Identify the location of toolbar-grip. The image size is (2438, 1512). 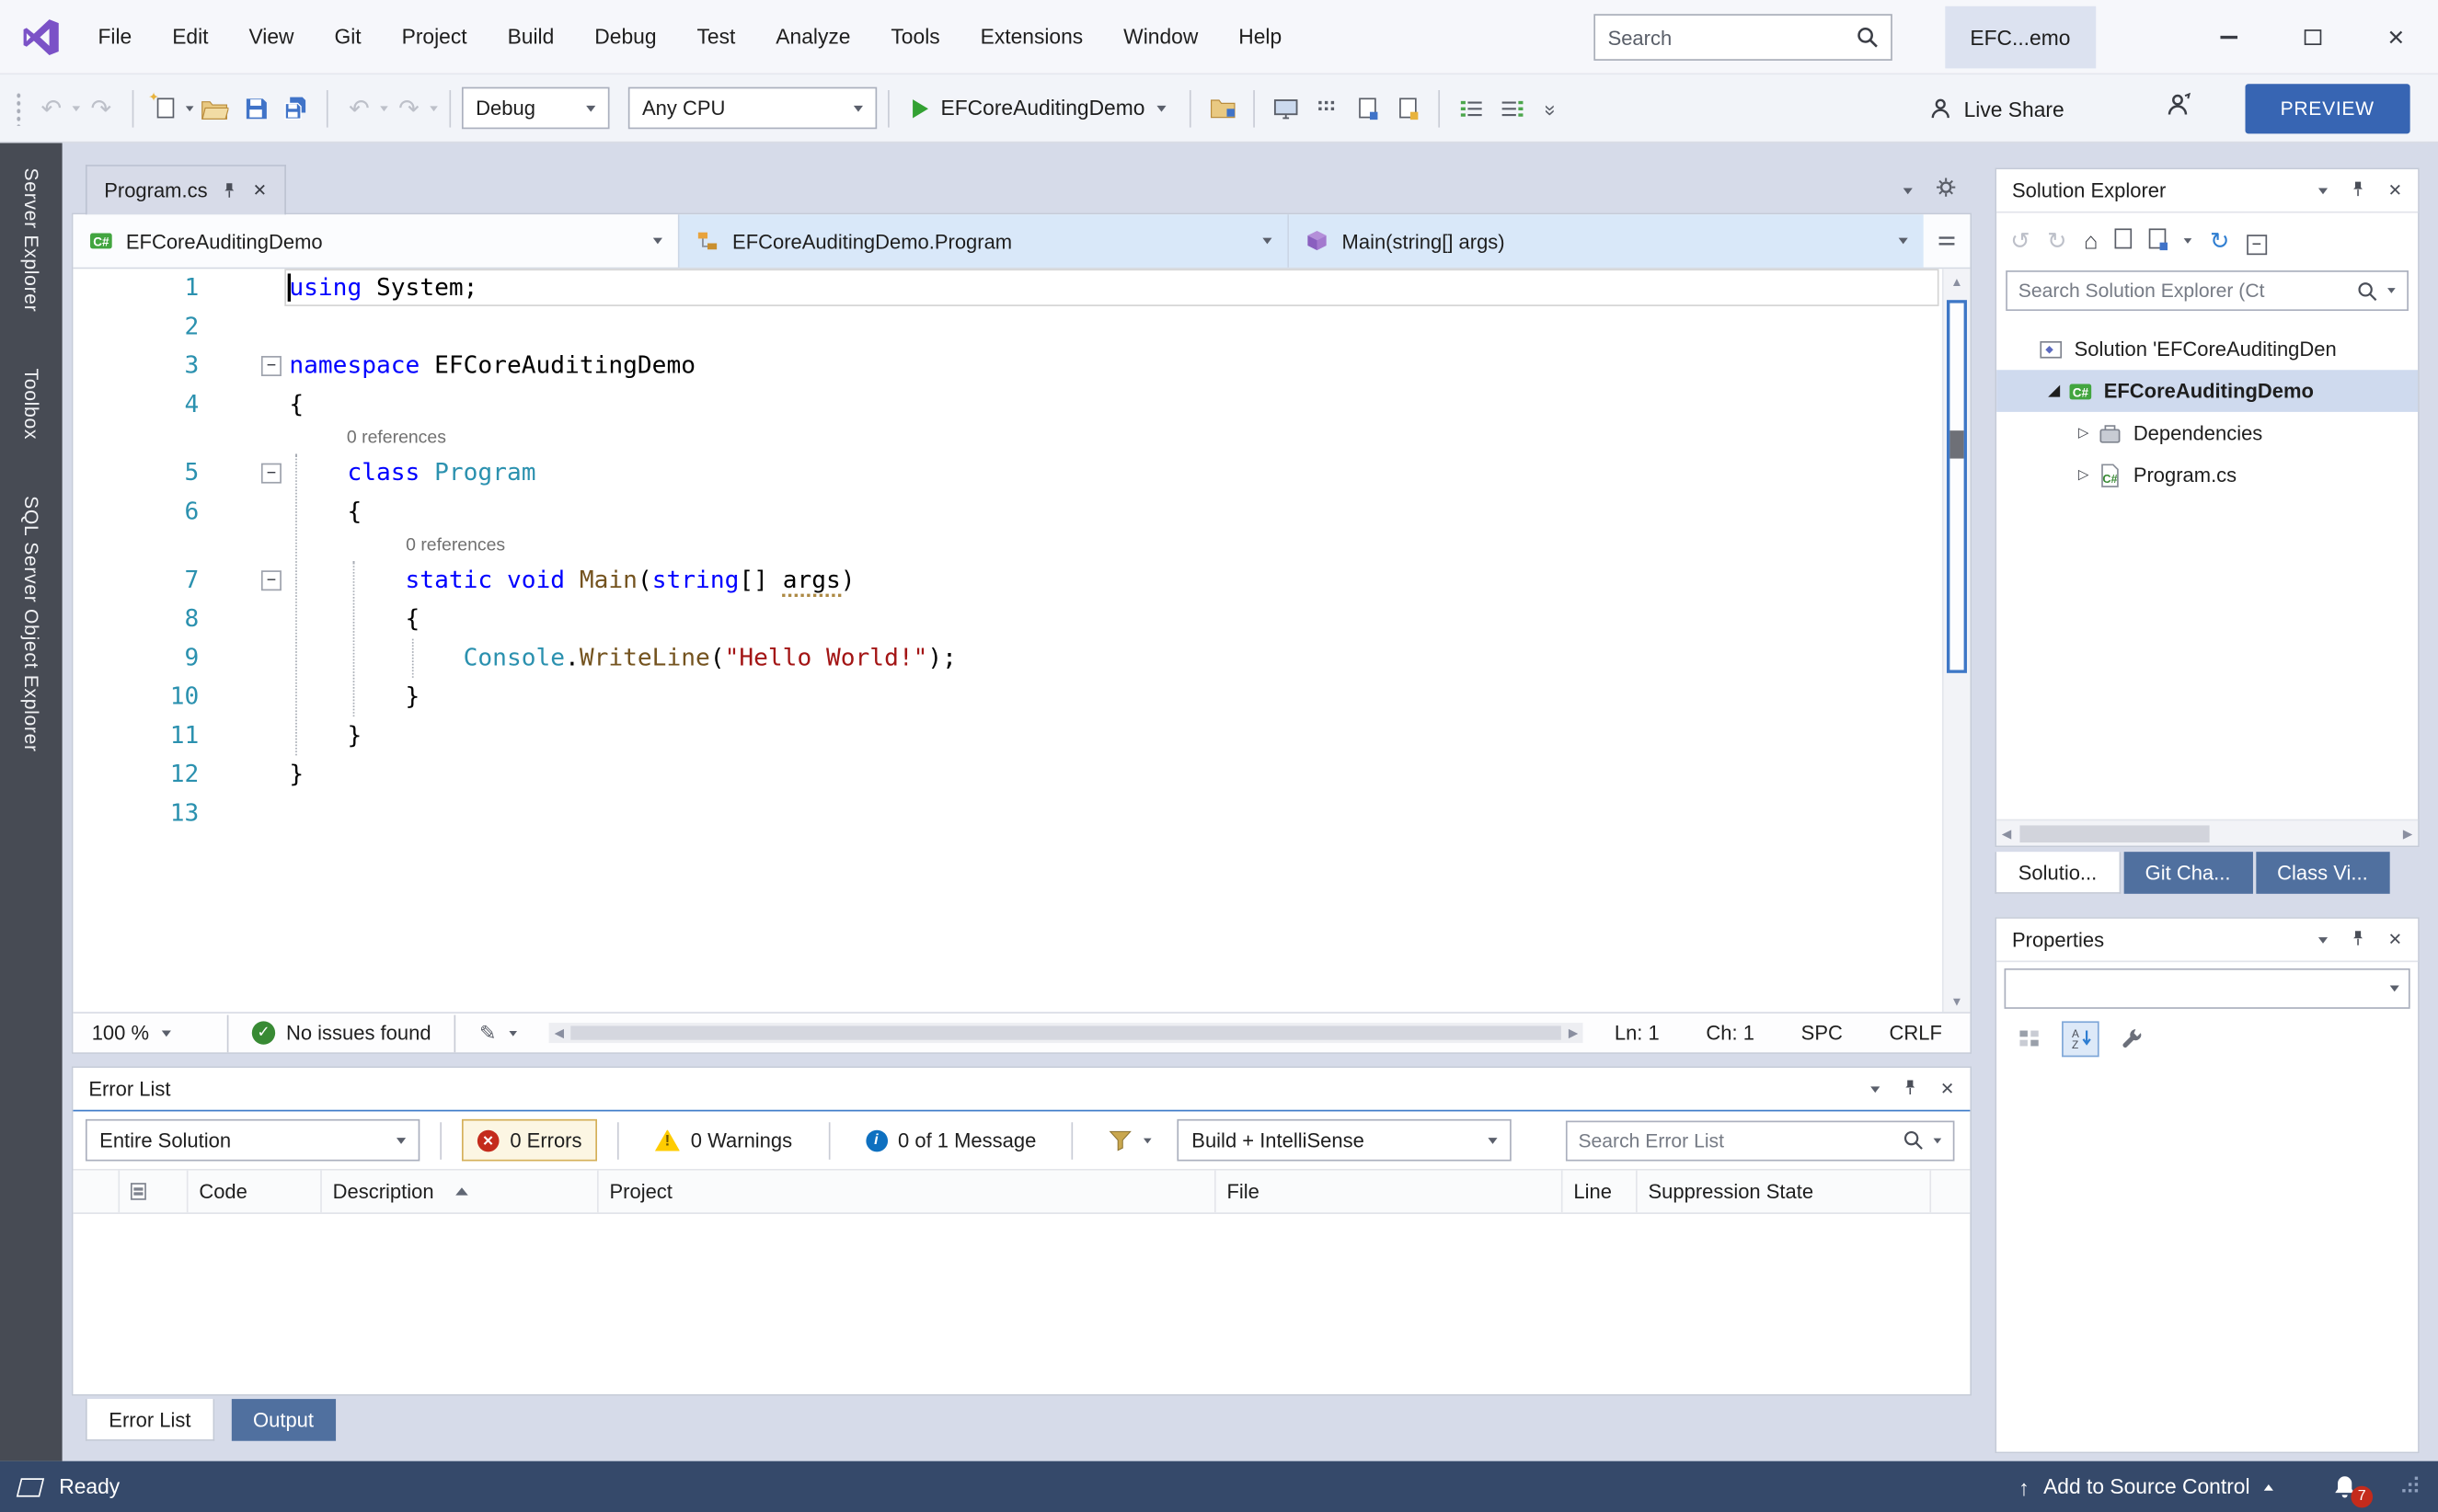
(18, 108).